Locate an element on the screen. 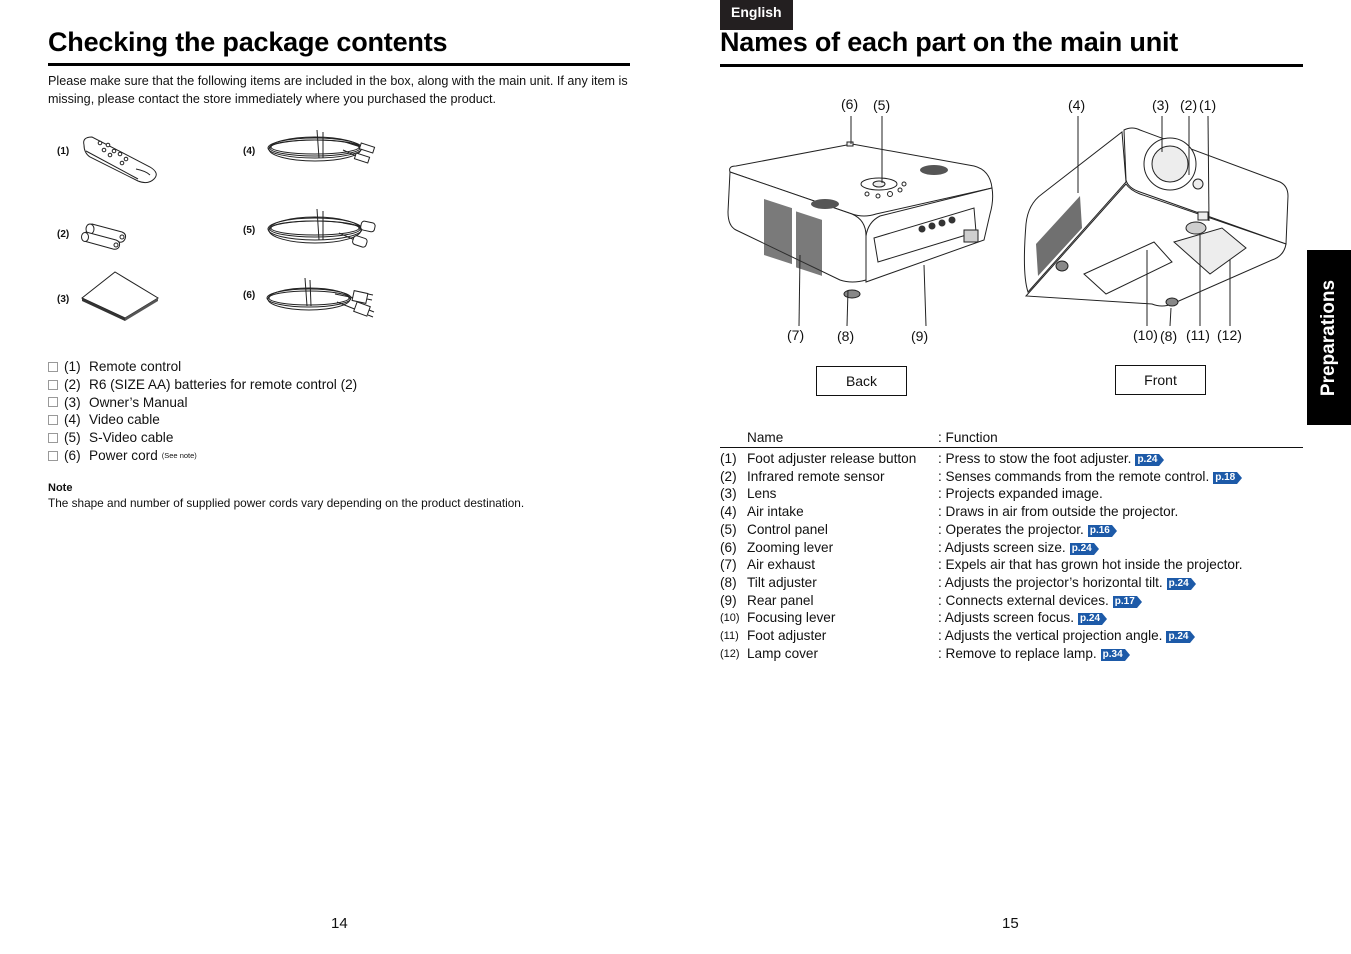  illustration-label: (2) is located at coordinates (63, 234).